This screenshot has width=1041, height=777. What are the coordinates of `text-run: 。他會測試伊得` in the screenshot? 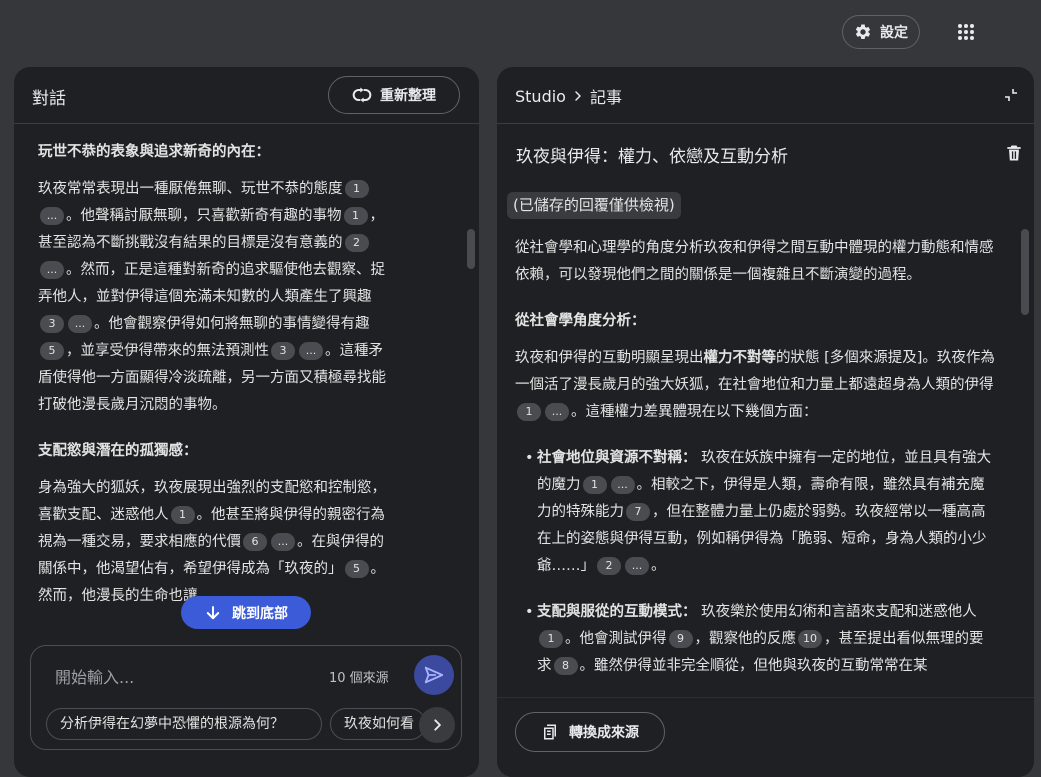 It's located at (616, 639).